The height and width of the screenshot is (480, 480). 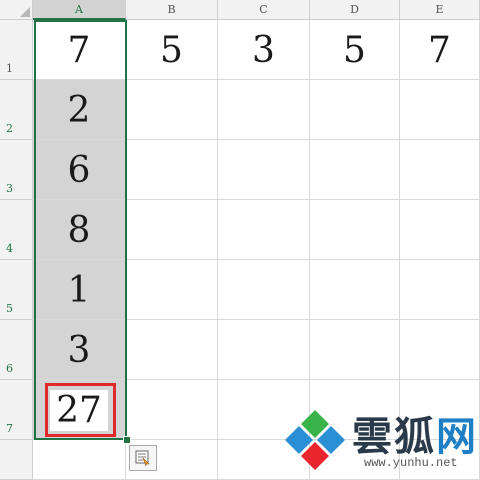 What do you see at coordinates (440, 350) in the screenshot?
I see `cell-e6` at bounding box center [440, 350].